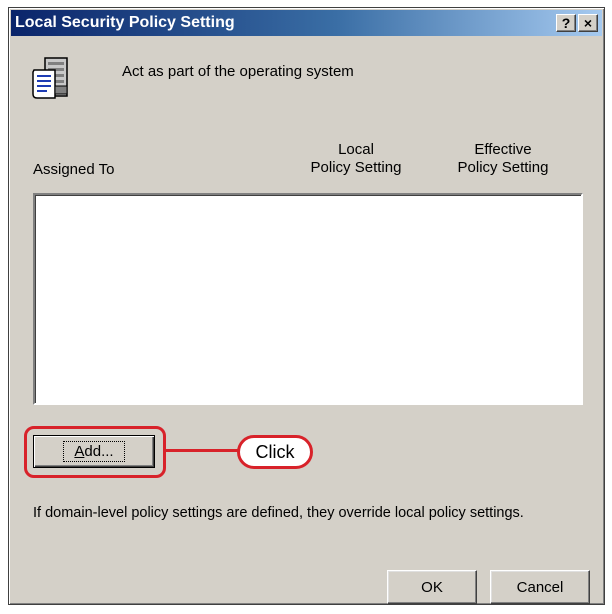 Image resolution: width=612 pixels, height=614 pixels. Describe the element at coordinates (540, 587) in the screenshot. I see `cancel-button: Cancel` at that location.